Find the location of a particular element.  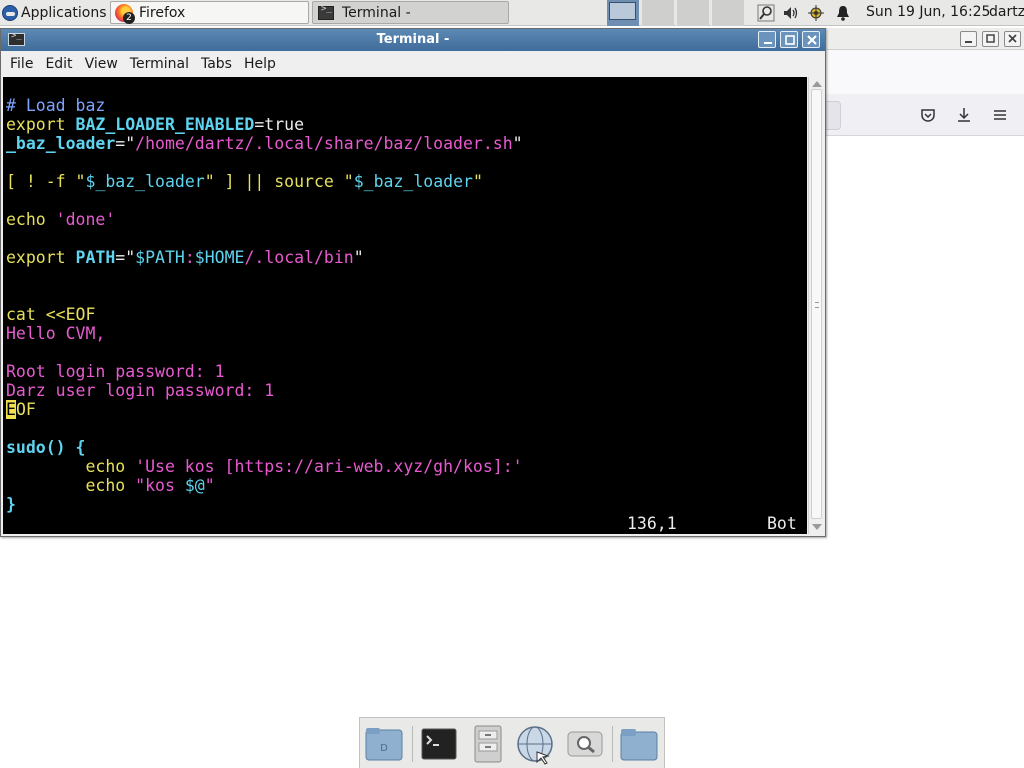

firefox-icon: 2 is located at coordinates (125, 13).